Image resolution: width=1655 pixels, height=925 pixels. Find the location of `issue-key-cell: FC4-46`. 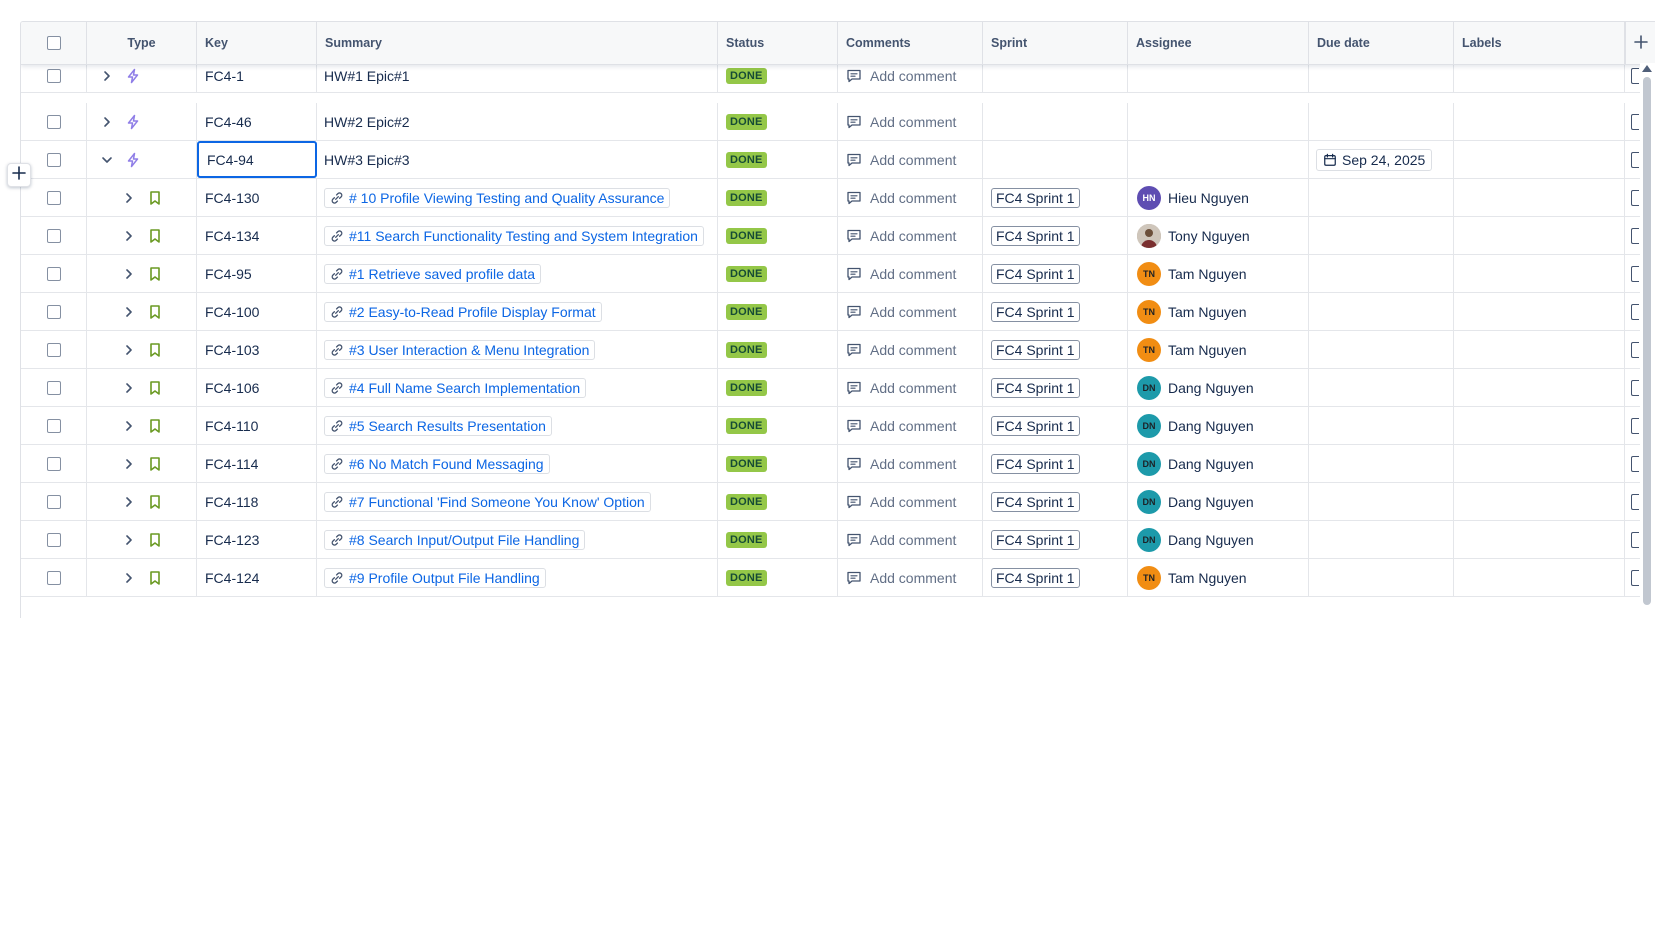

issue-key-cell: FC4-46 is located at coordinates (257, 121).